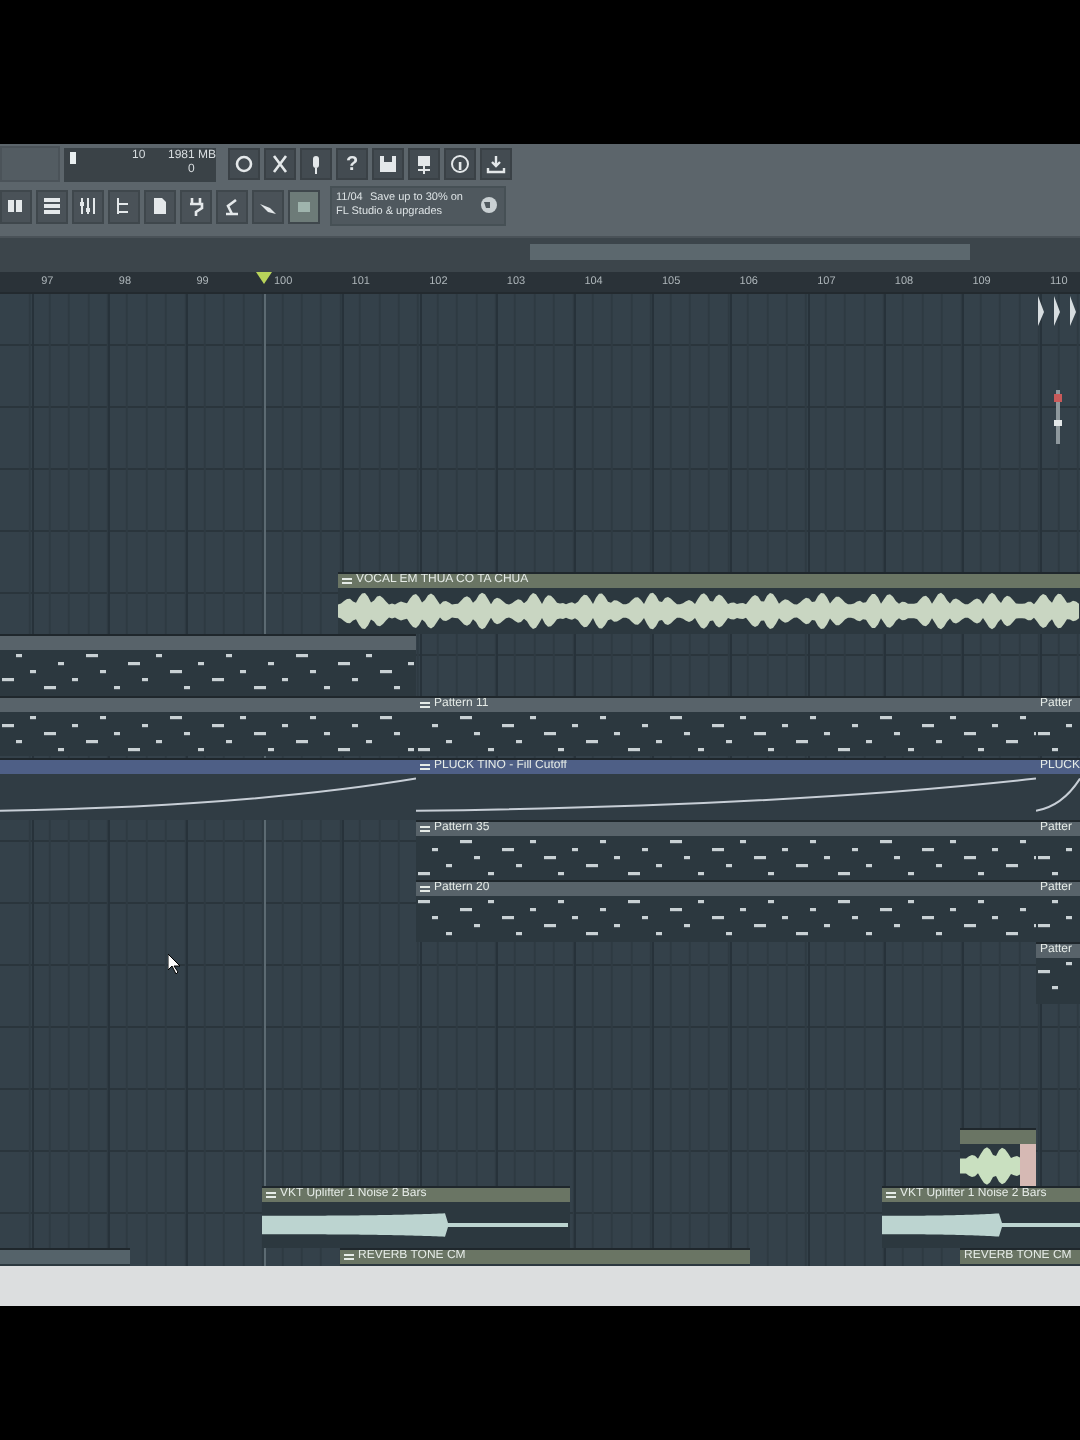  I want to click on page-icon, so click(160, 206).